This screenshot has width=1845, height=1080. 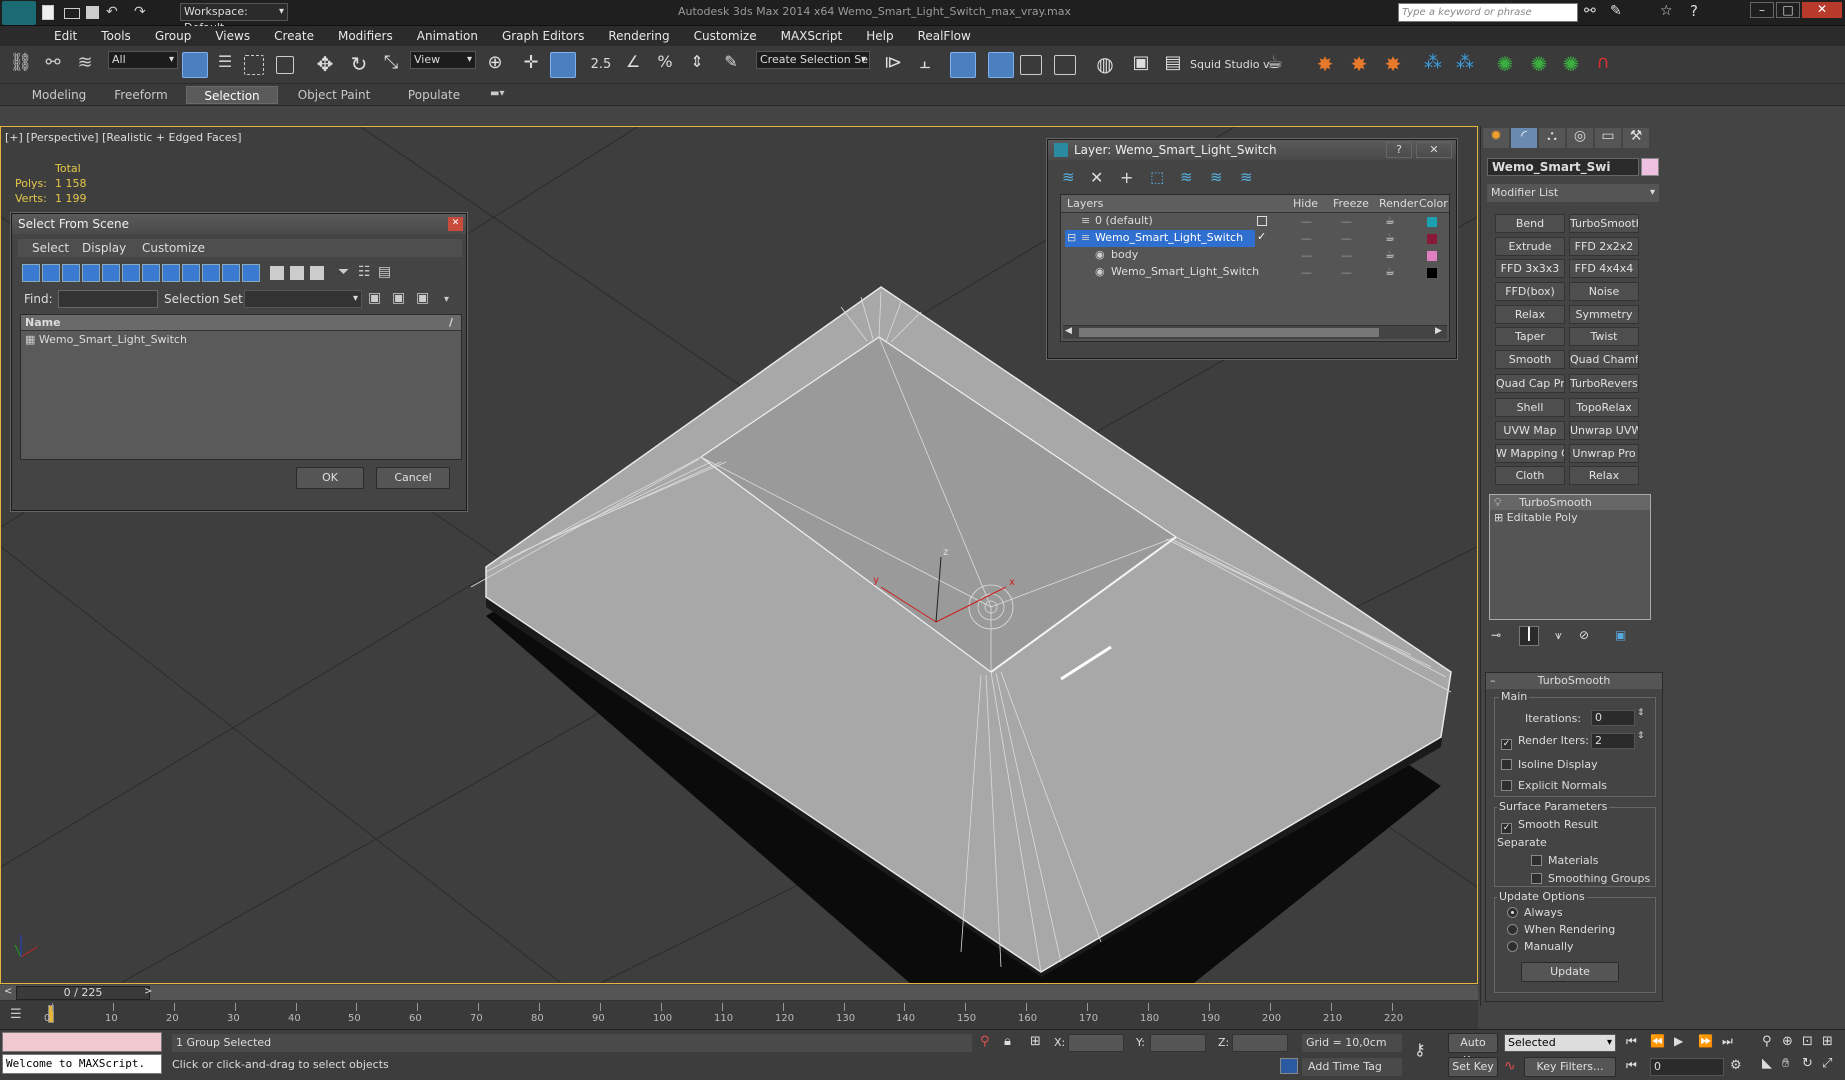 I want to click on menu-tools: Tools, so click(x=116, y=36).